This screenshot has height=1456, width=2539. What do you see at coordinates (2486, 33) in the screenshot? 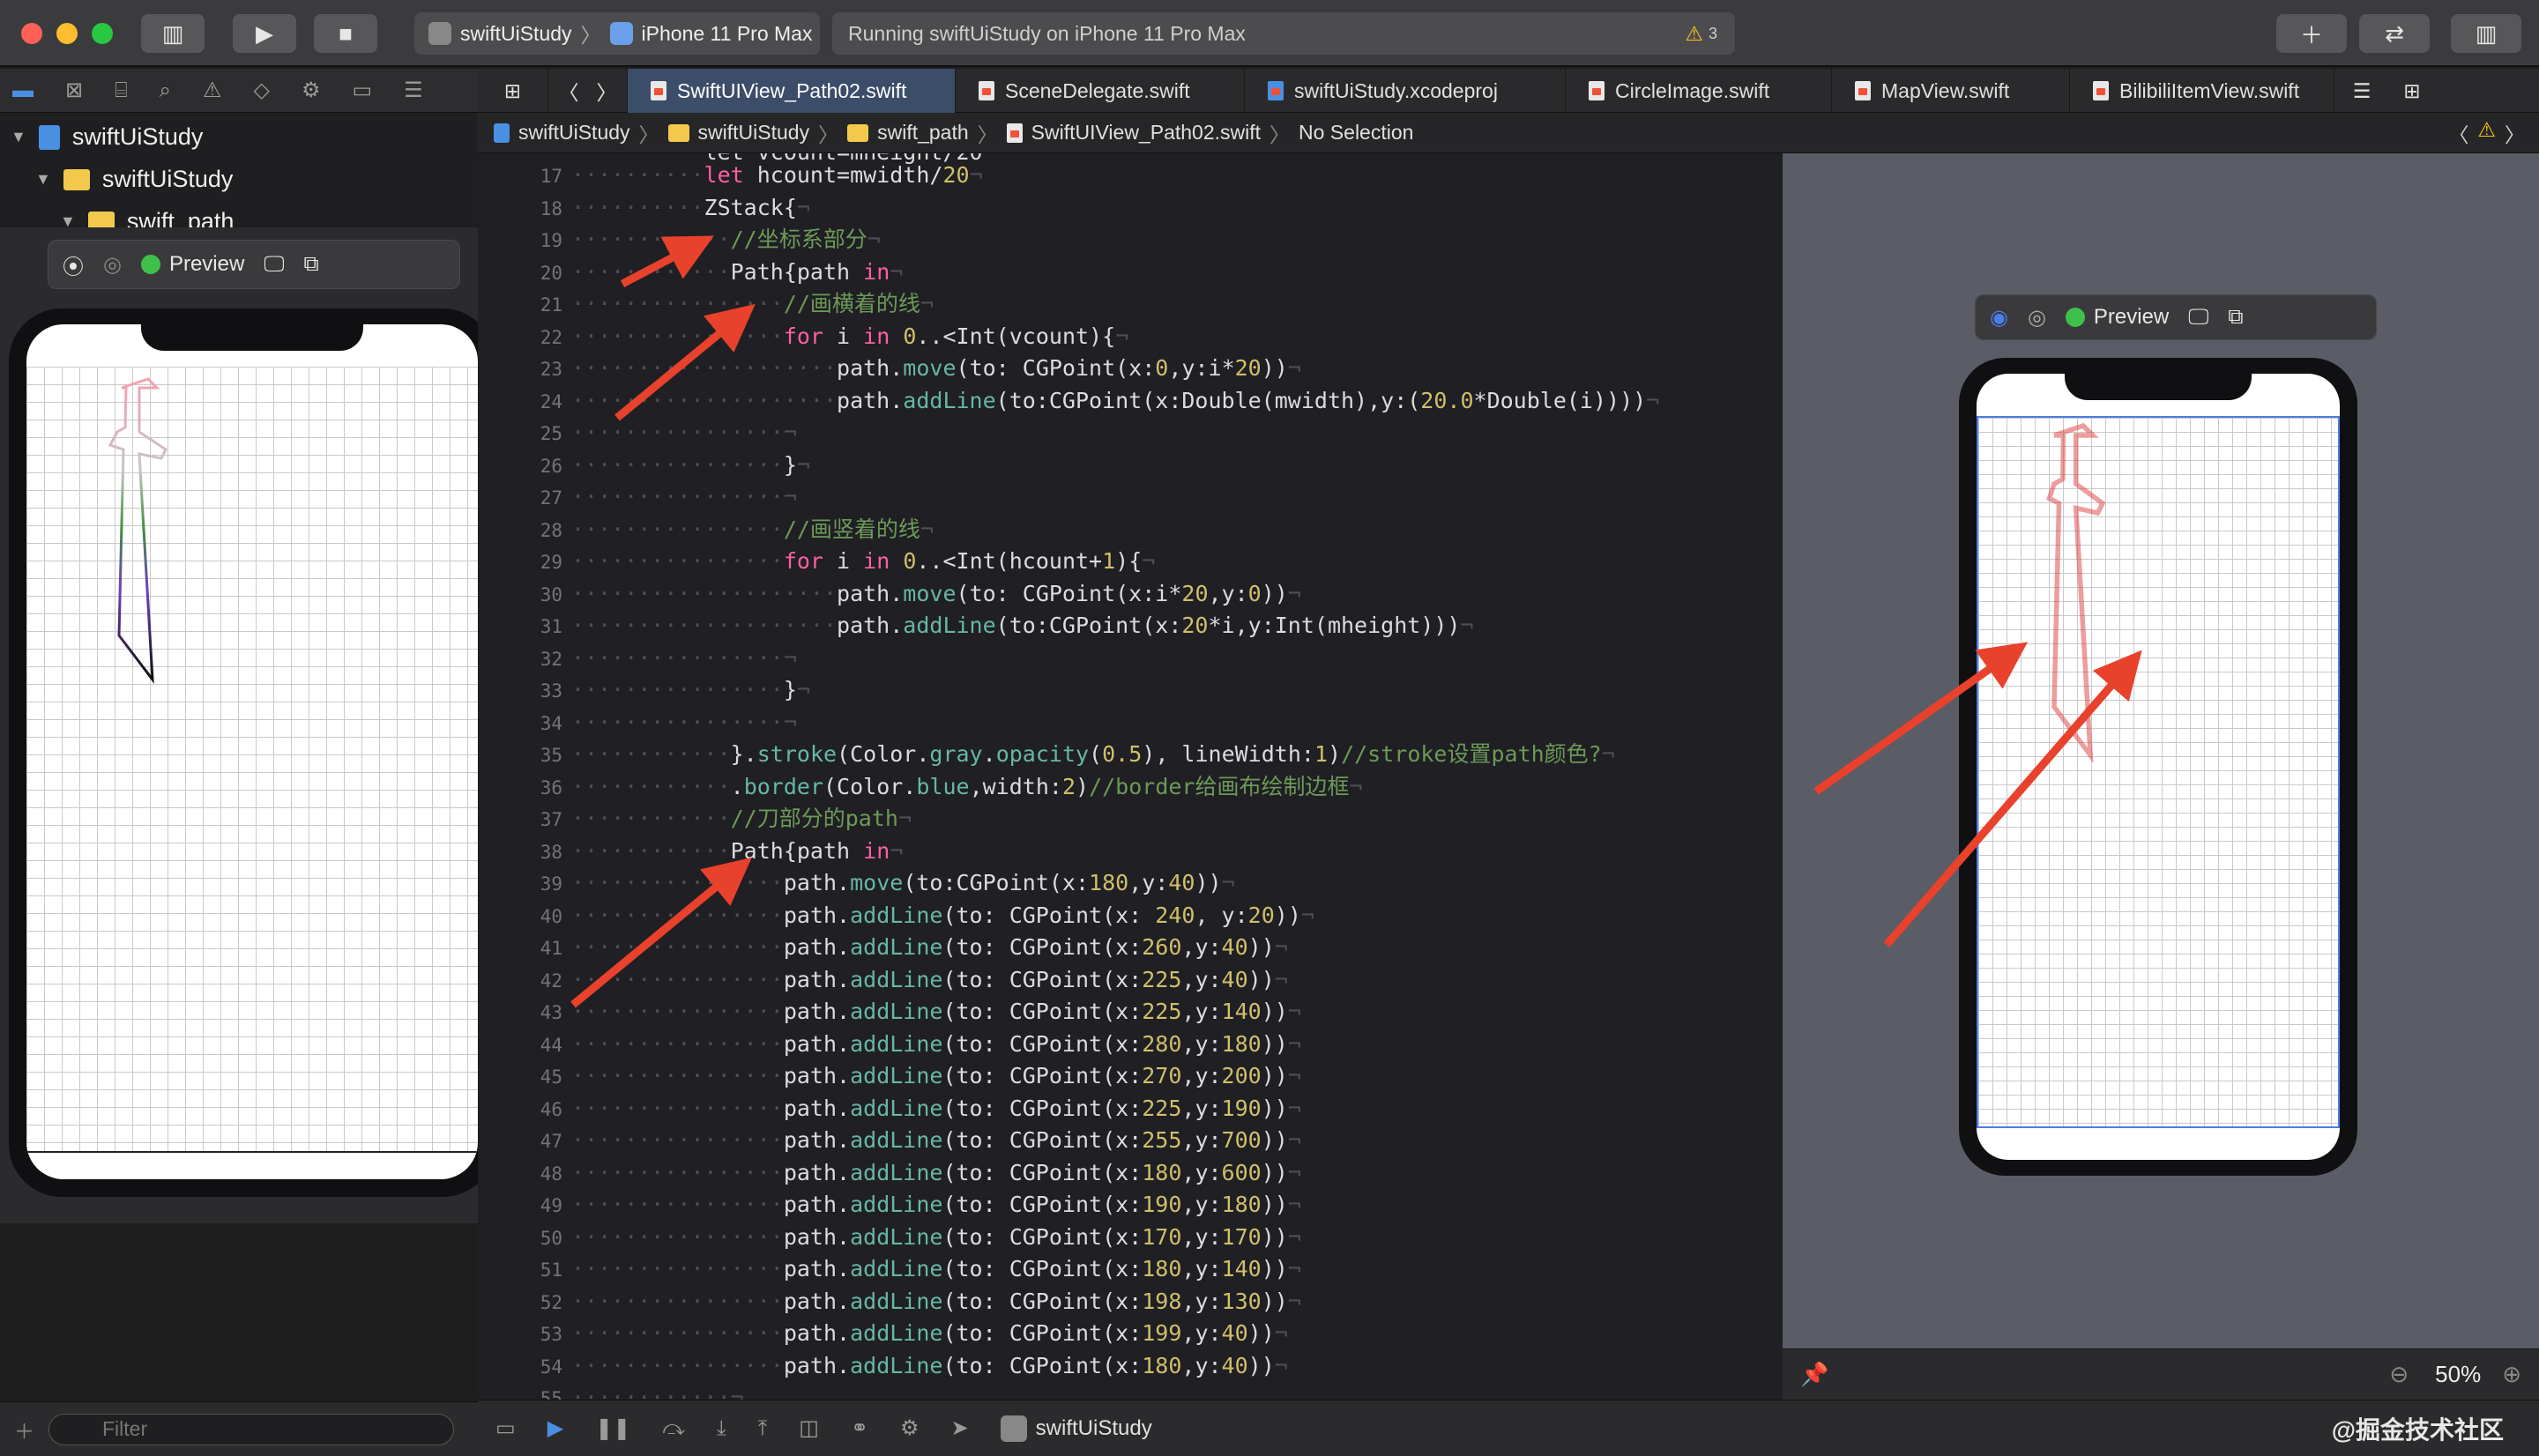
I see `inspector-toggle-button: ▥` at bounding box center [2486, 33].